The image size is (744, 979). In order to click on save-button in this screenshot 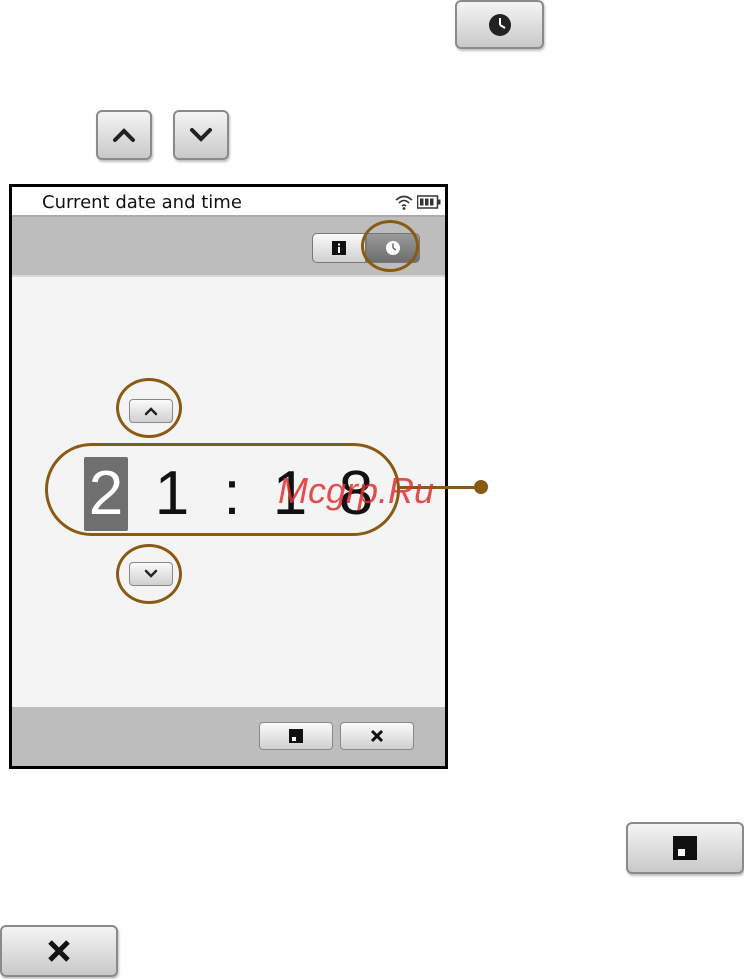, I will do `click(296, 736)`.